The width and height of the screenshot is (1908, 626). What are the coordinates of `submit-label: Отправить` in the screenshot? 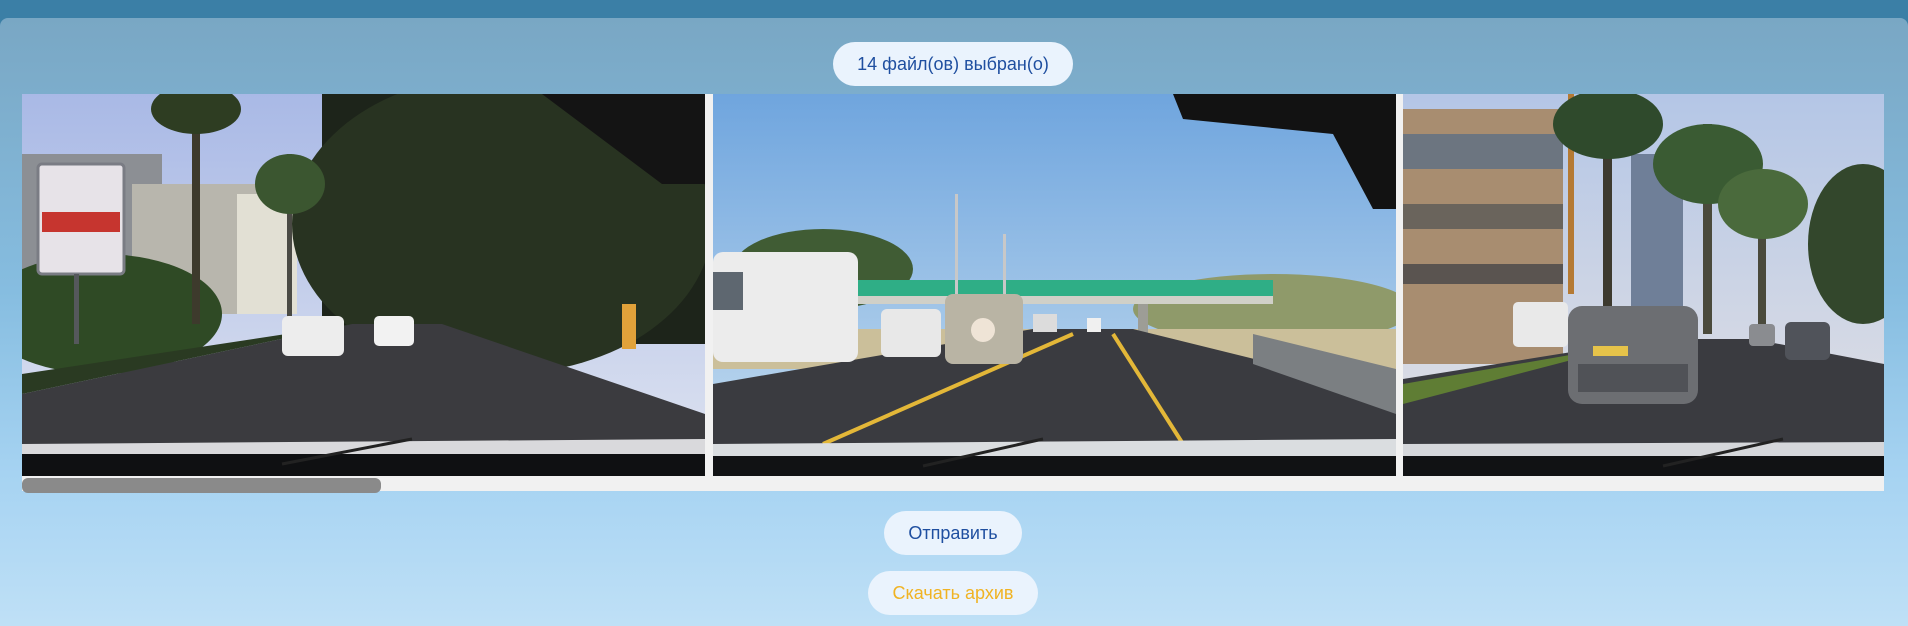 It's located at (953, 532).